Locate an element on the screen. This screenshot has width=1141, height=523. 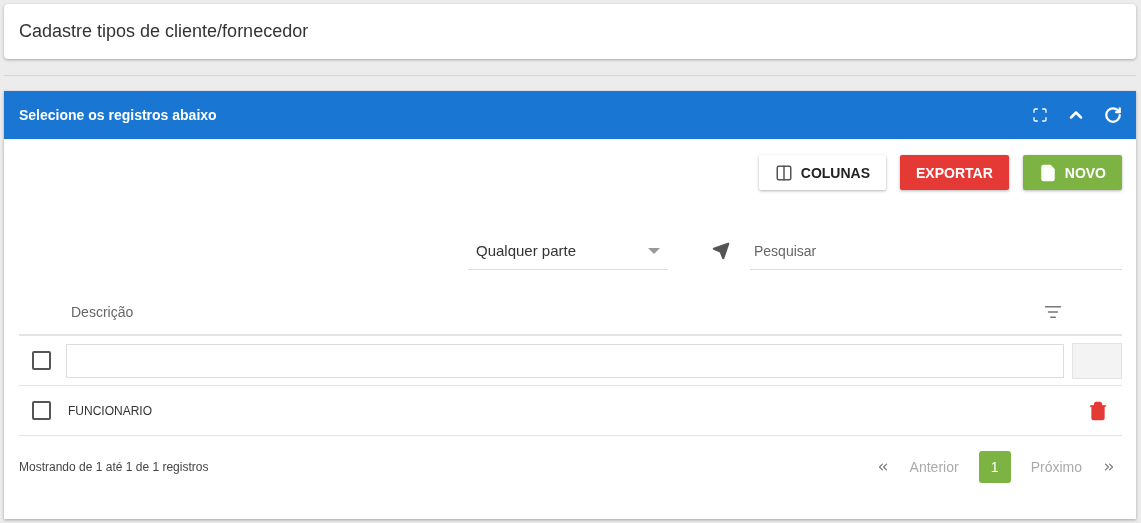
records-summary: Mostrando de 1 até 1 de 1 registros is located at coordinates (114, 467).